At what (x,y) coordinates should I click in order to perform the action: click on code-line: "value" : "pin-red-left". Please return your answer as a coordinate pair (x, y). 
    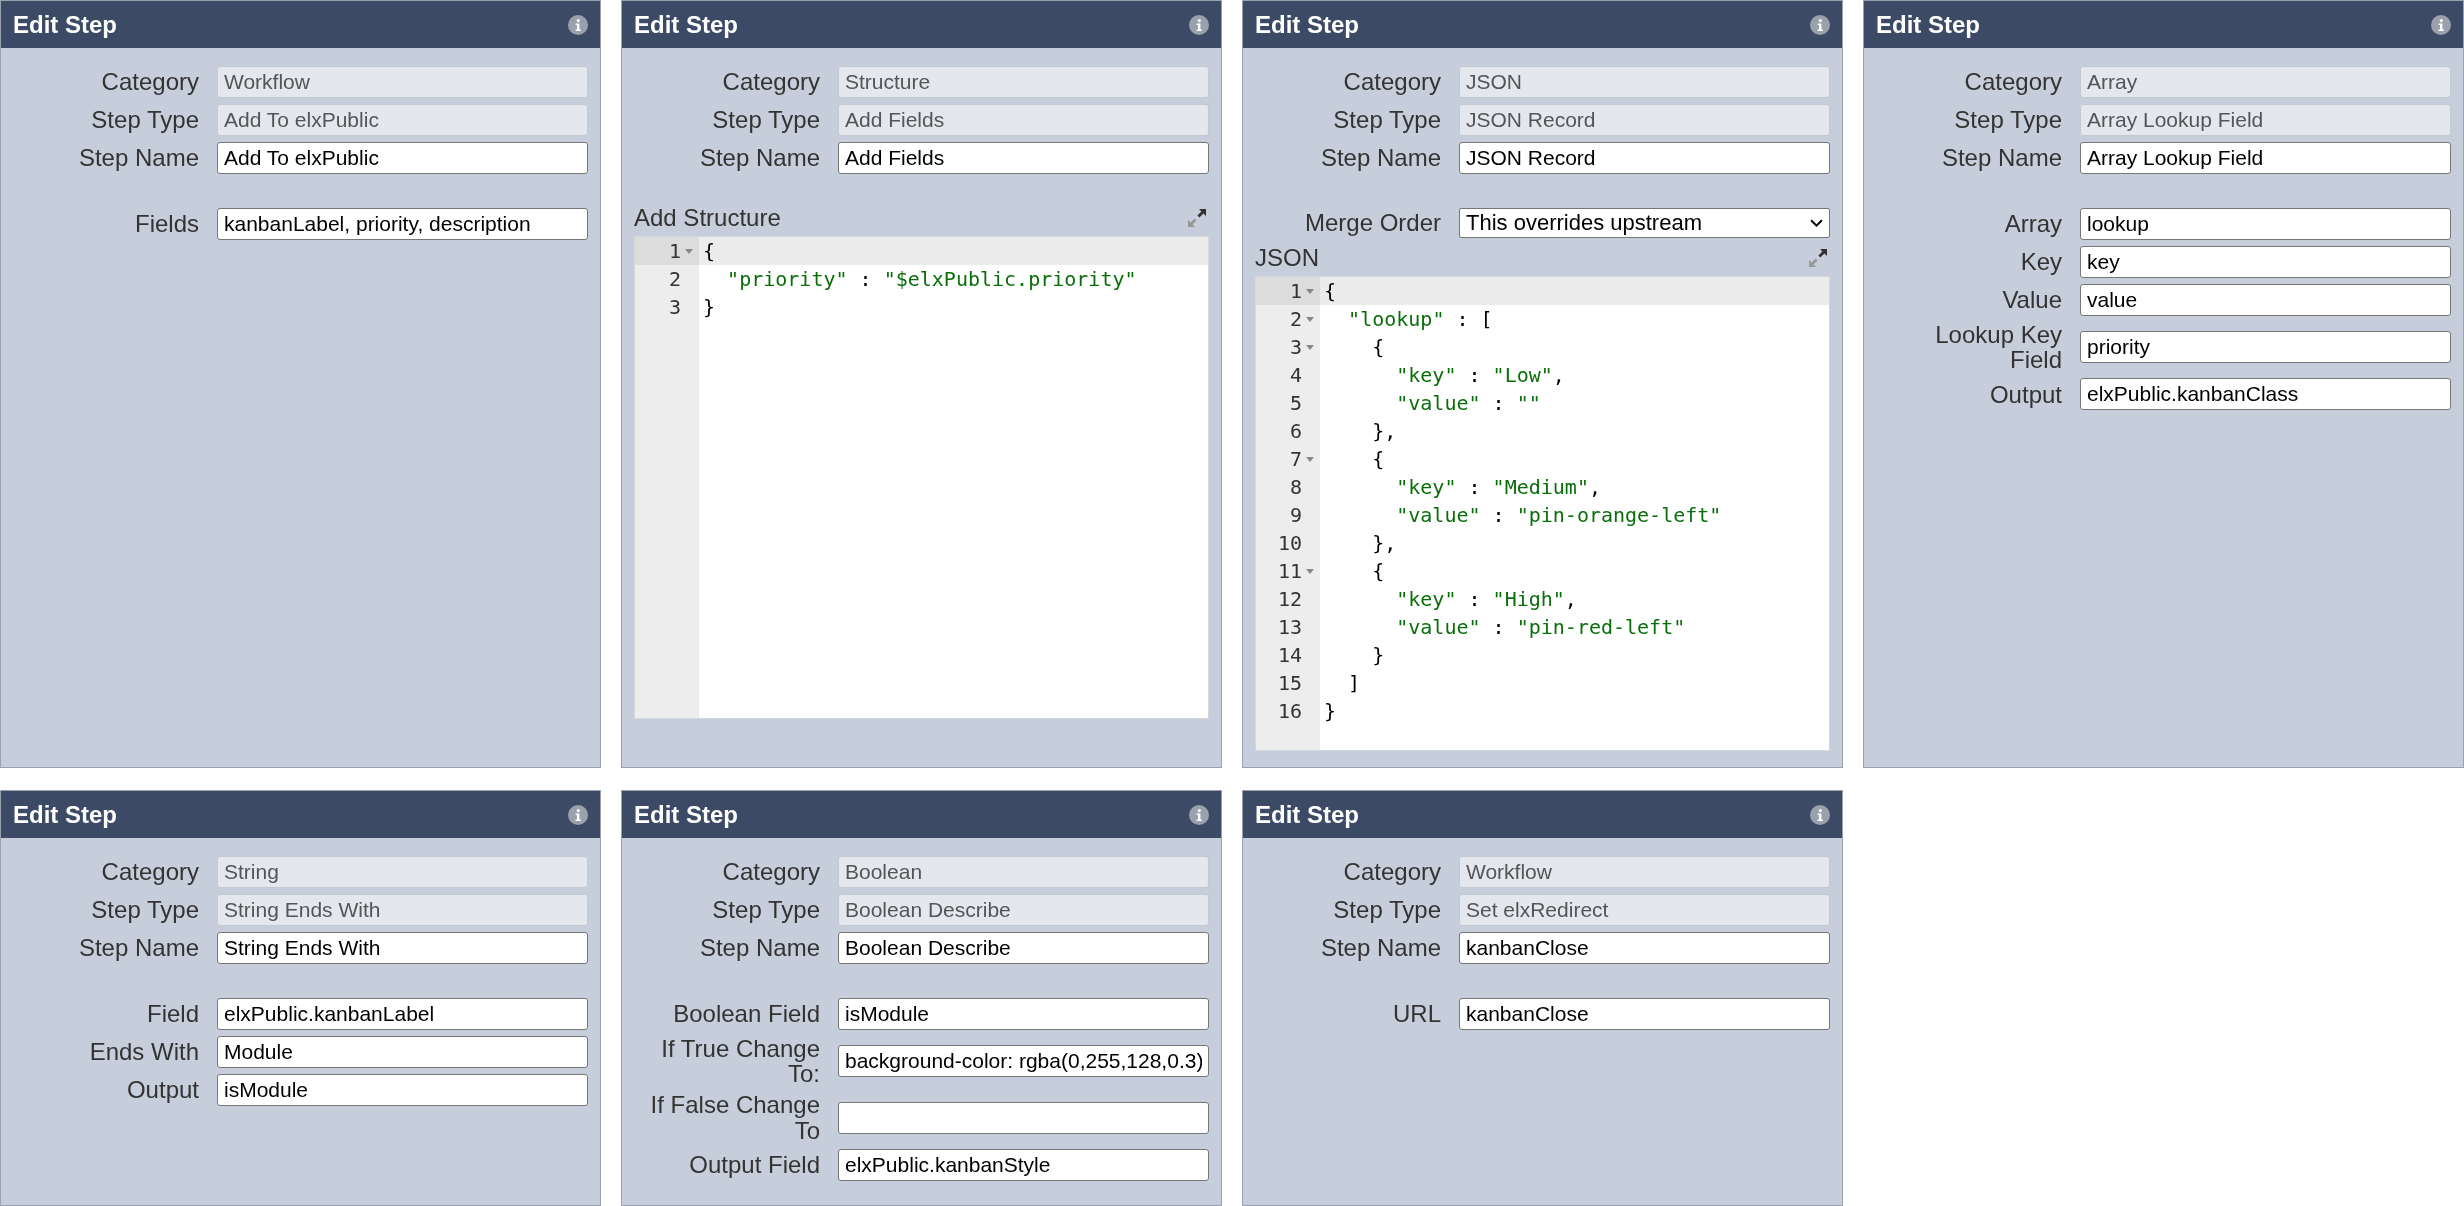
    Looking at the image, I should click on (1540, 627).